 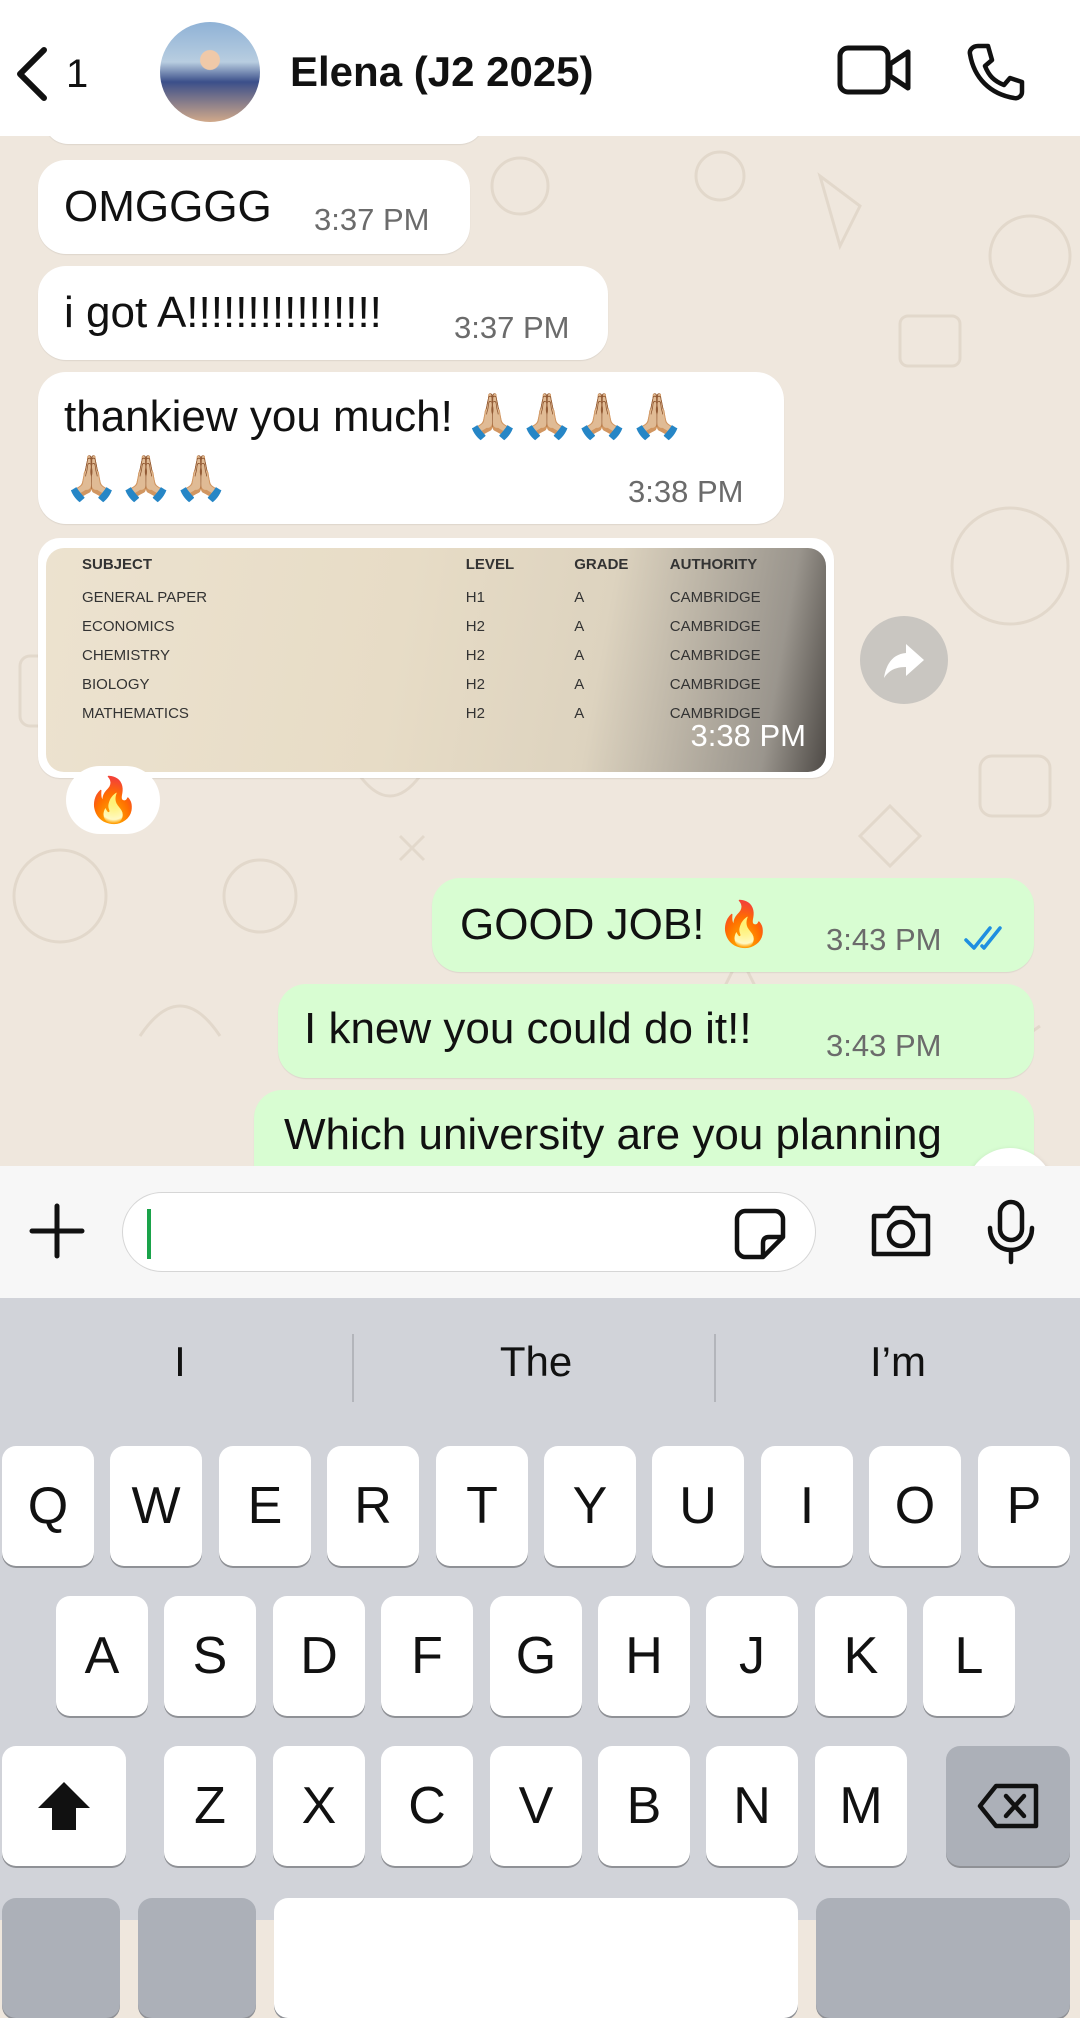 What do you see at coordinates (113, 800) in the screenshot?
I see `reaction-badge: 🔥` at bounding box center [113, 800].